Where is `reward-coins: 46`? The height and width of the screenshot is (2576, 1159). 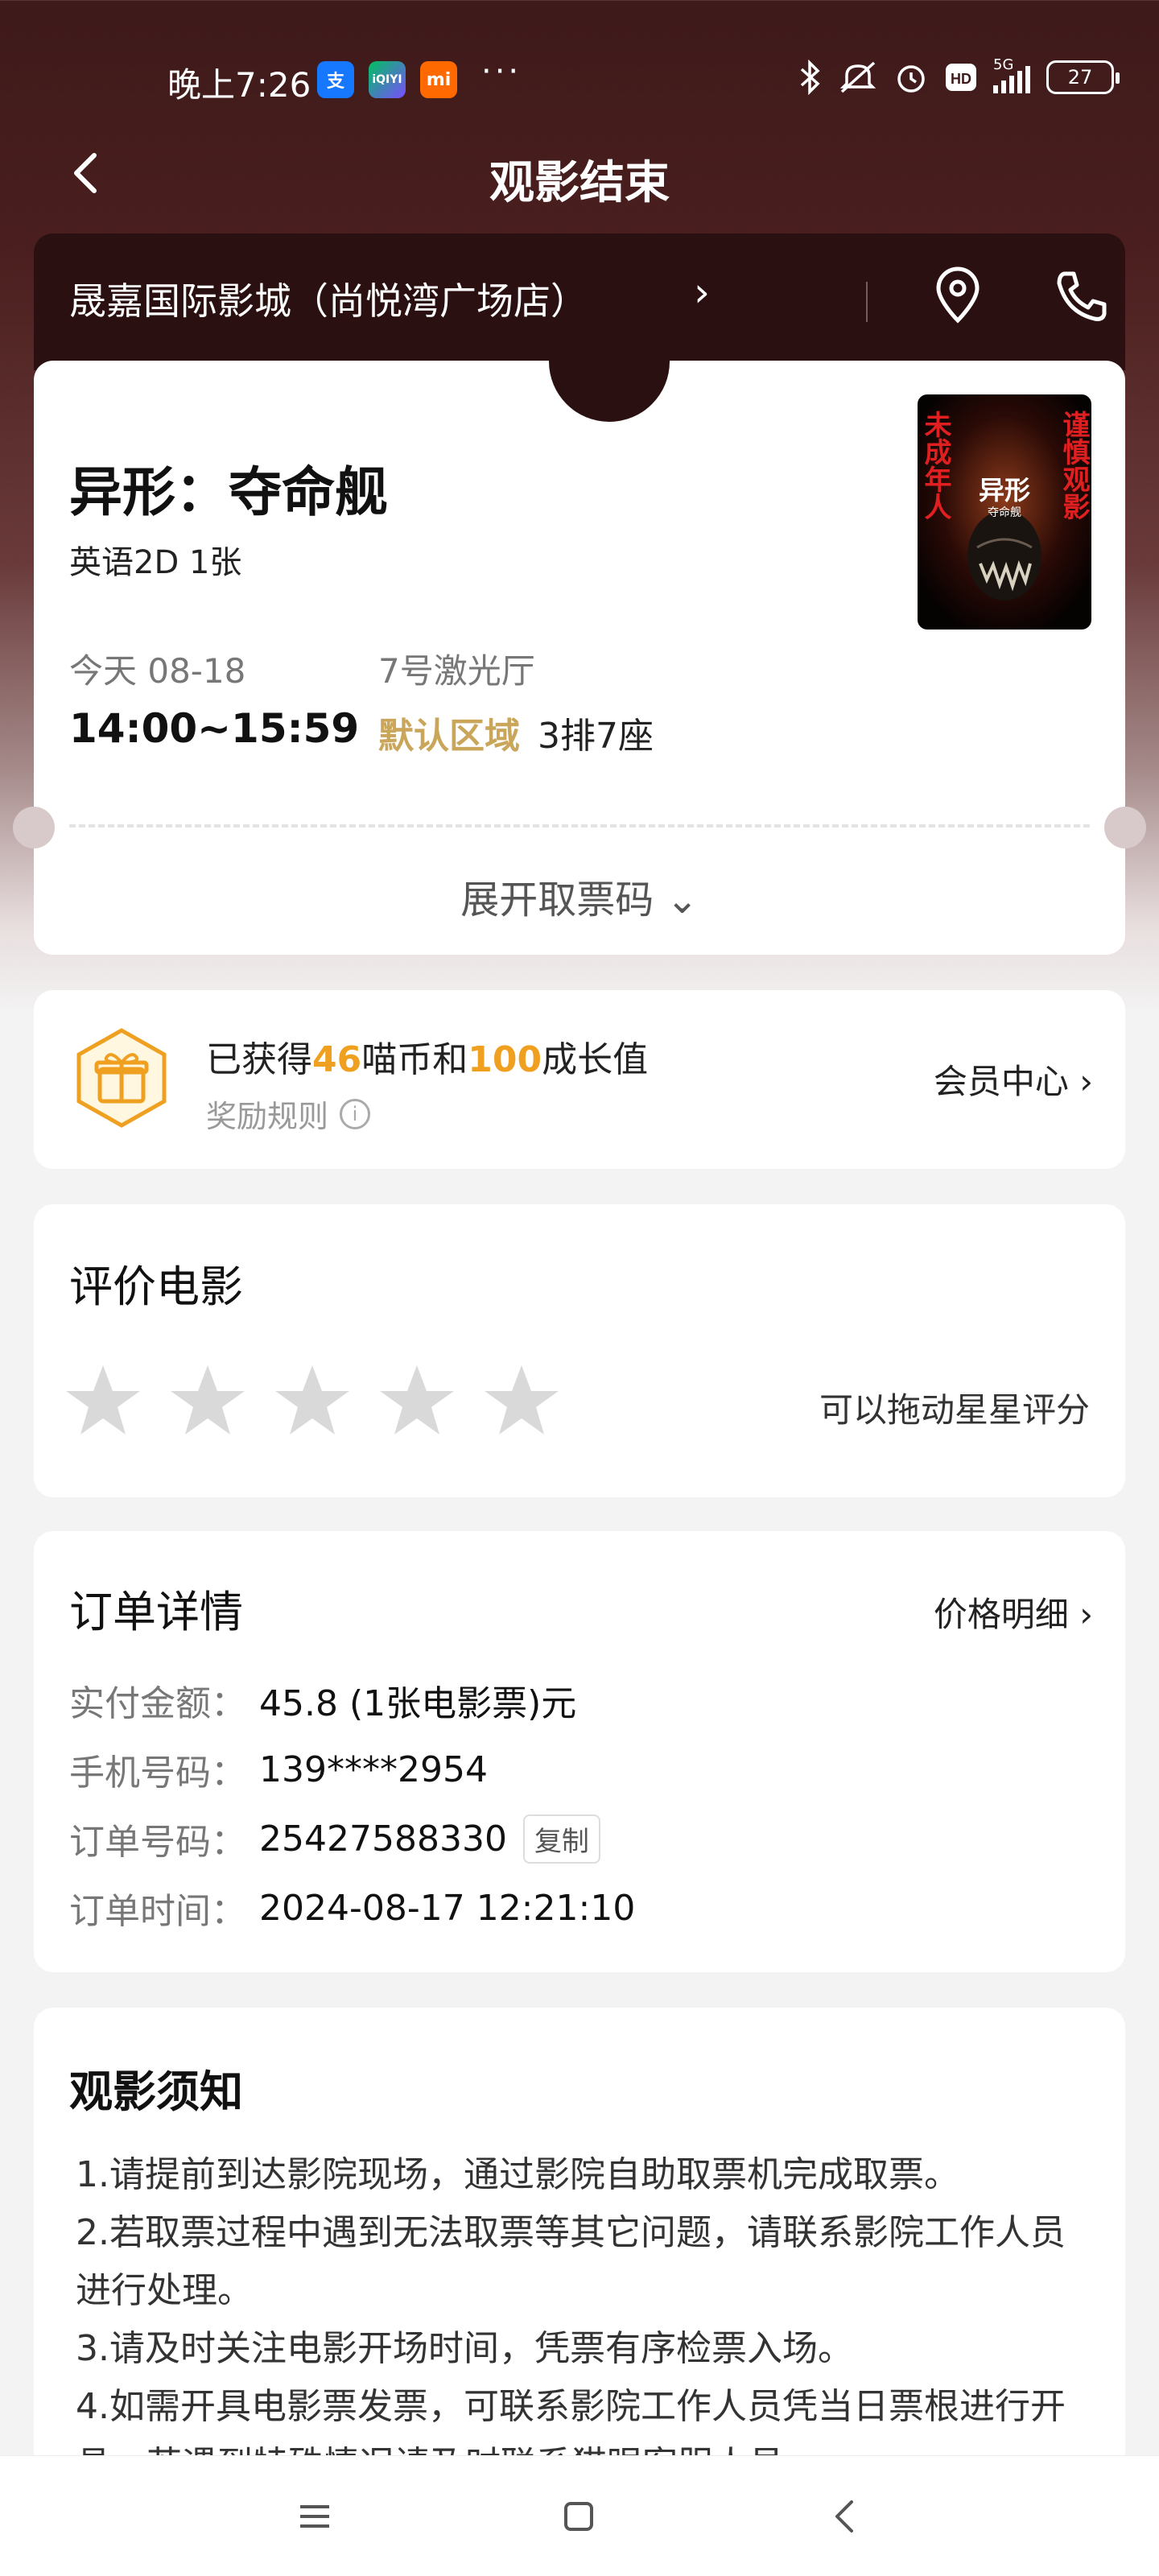 reward-coins: 46 is located at coordinates (337, 1059).